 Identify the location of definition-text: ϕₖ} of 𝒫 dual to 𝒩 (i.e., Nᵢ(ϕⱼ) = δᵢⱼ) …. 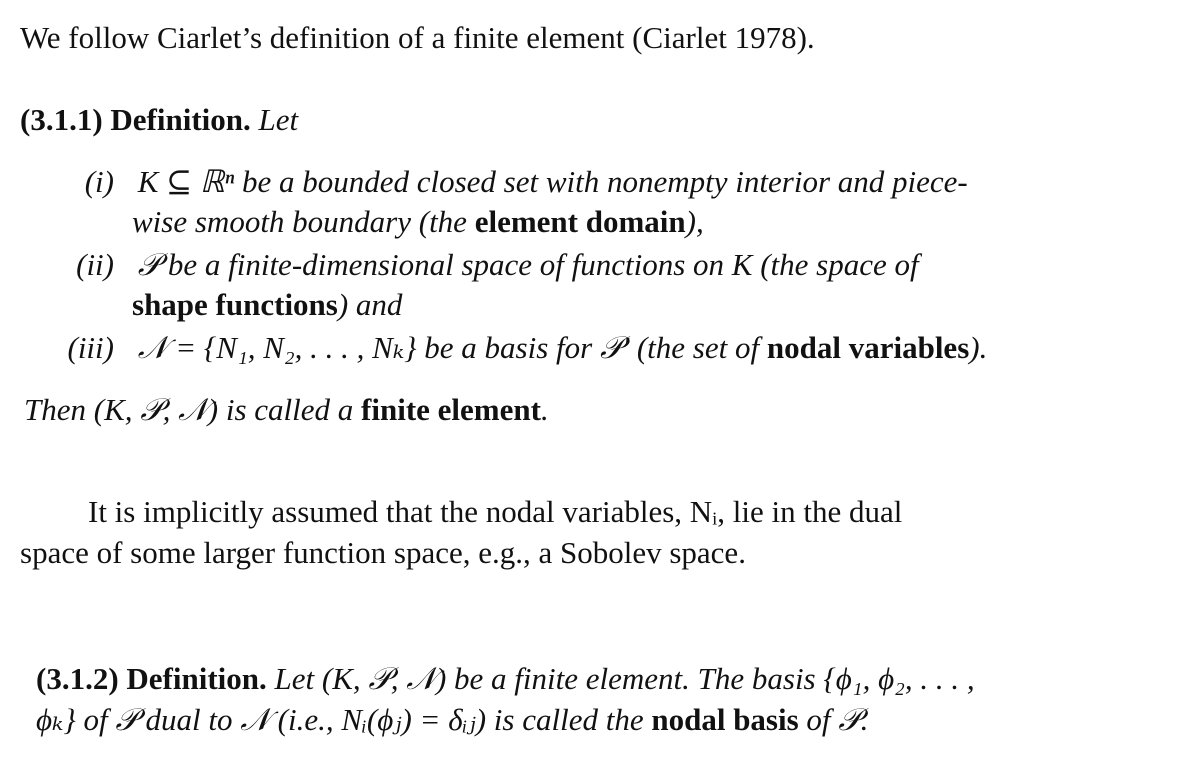
(344, 719).